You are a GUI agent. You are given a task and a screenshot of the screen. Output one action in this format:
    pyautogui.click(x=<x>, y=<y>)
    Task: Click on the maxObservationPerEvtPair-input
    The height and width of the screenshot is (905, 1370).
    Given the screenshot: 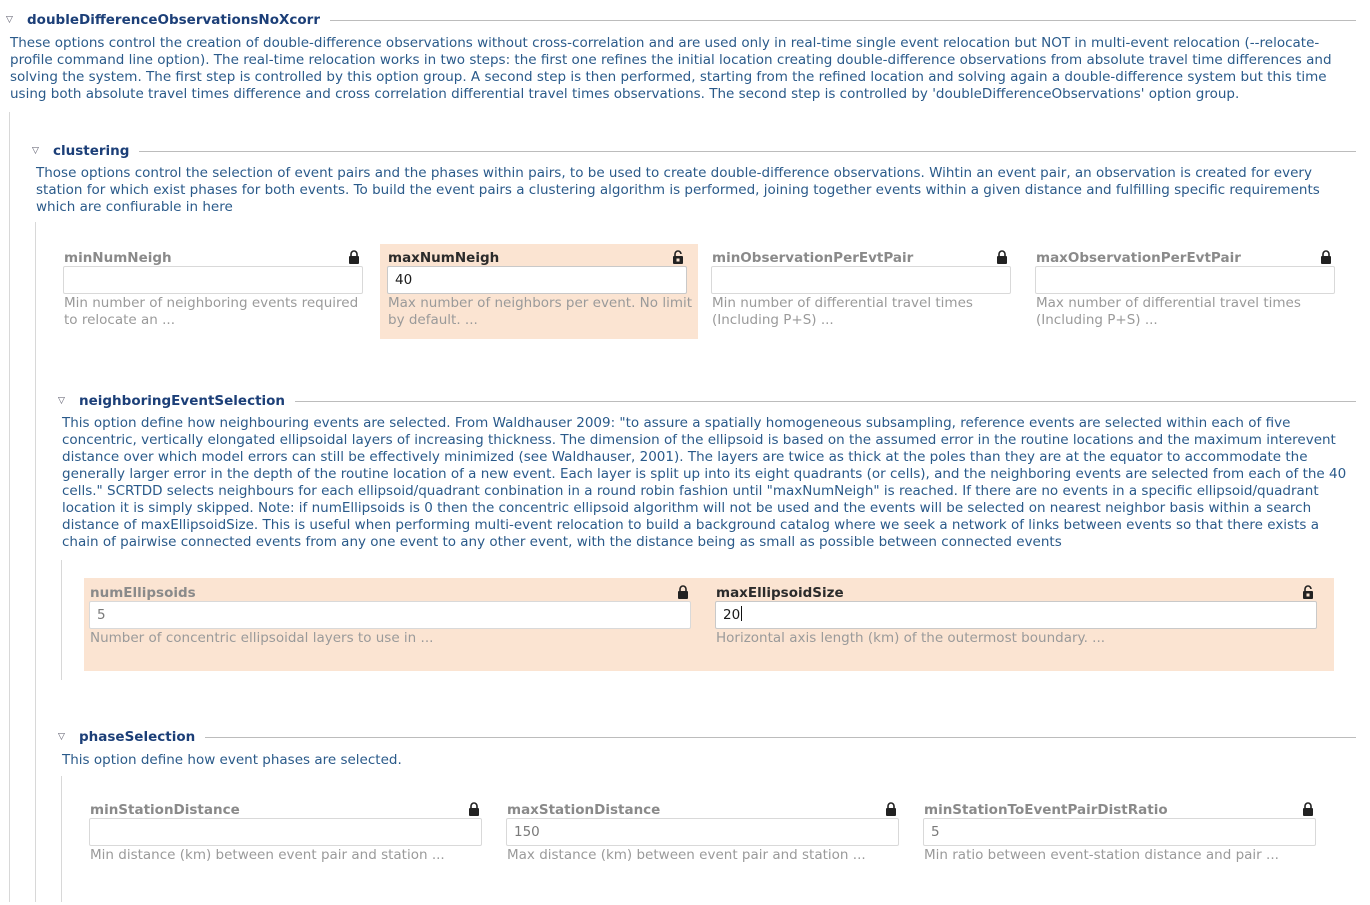 What is the action you would take?
    pyautogui.click(x=1185, y=280)
    